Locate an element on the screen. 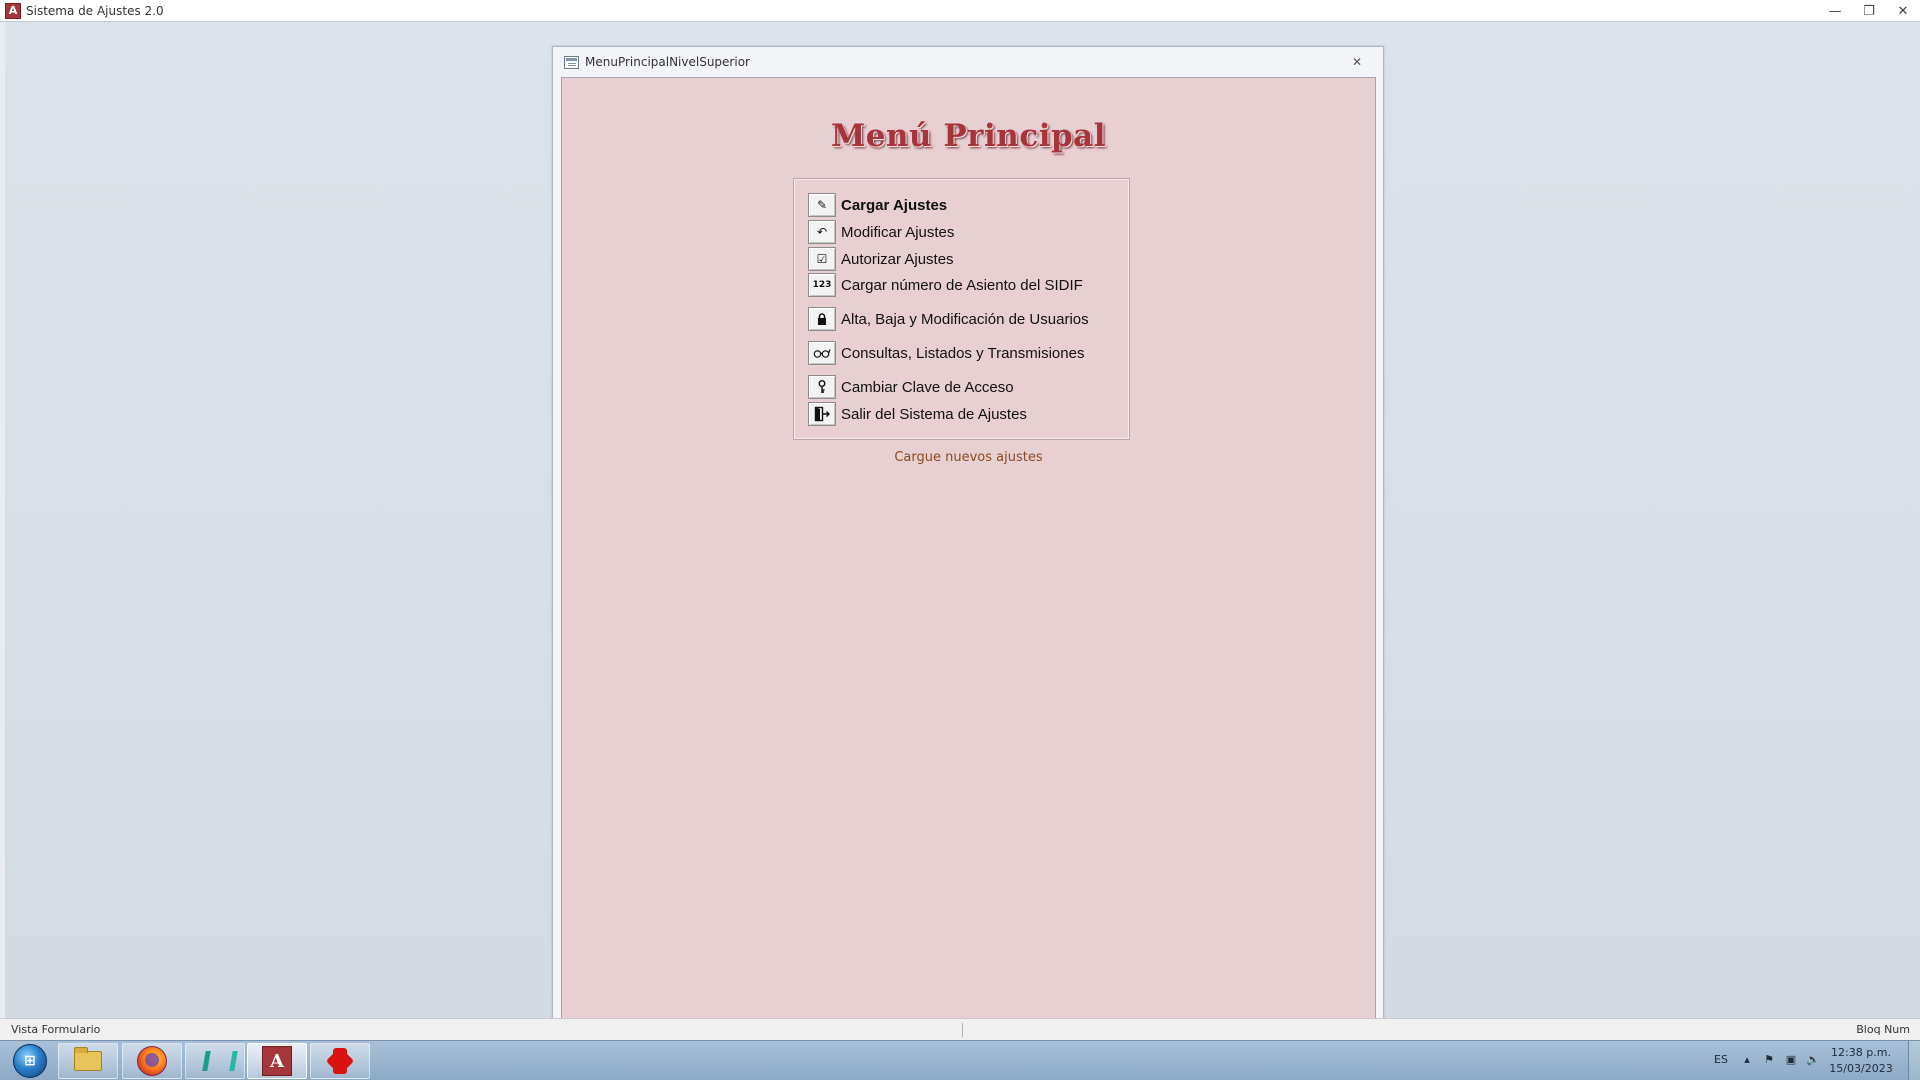 The height and width of the screenshot is (1080, 1920). taskbar-visual-studio is located at coordinates (215, 1061).